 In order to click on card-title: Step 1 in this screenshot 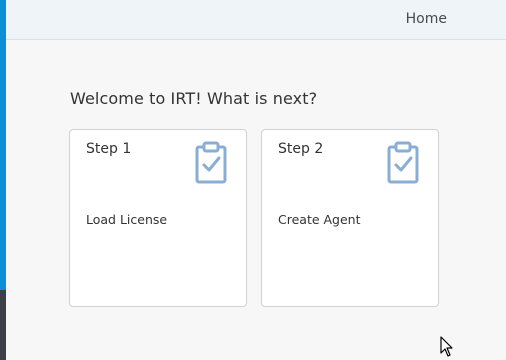, I will do `click(109, 149)`.